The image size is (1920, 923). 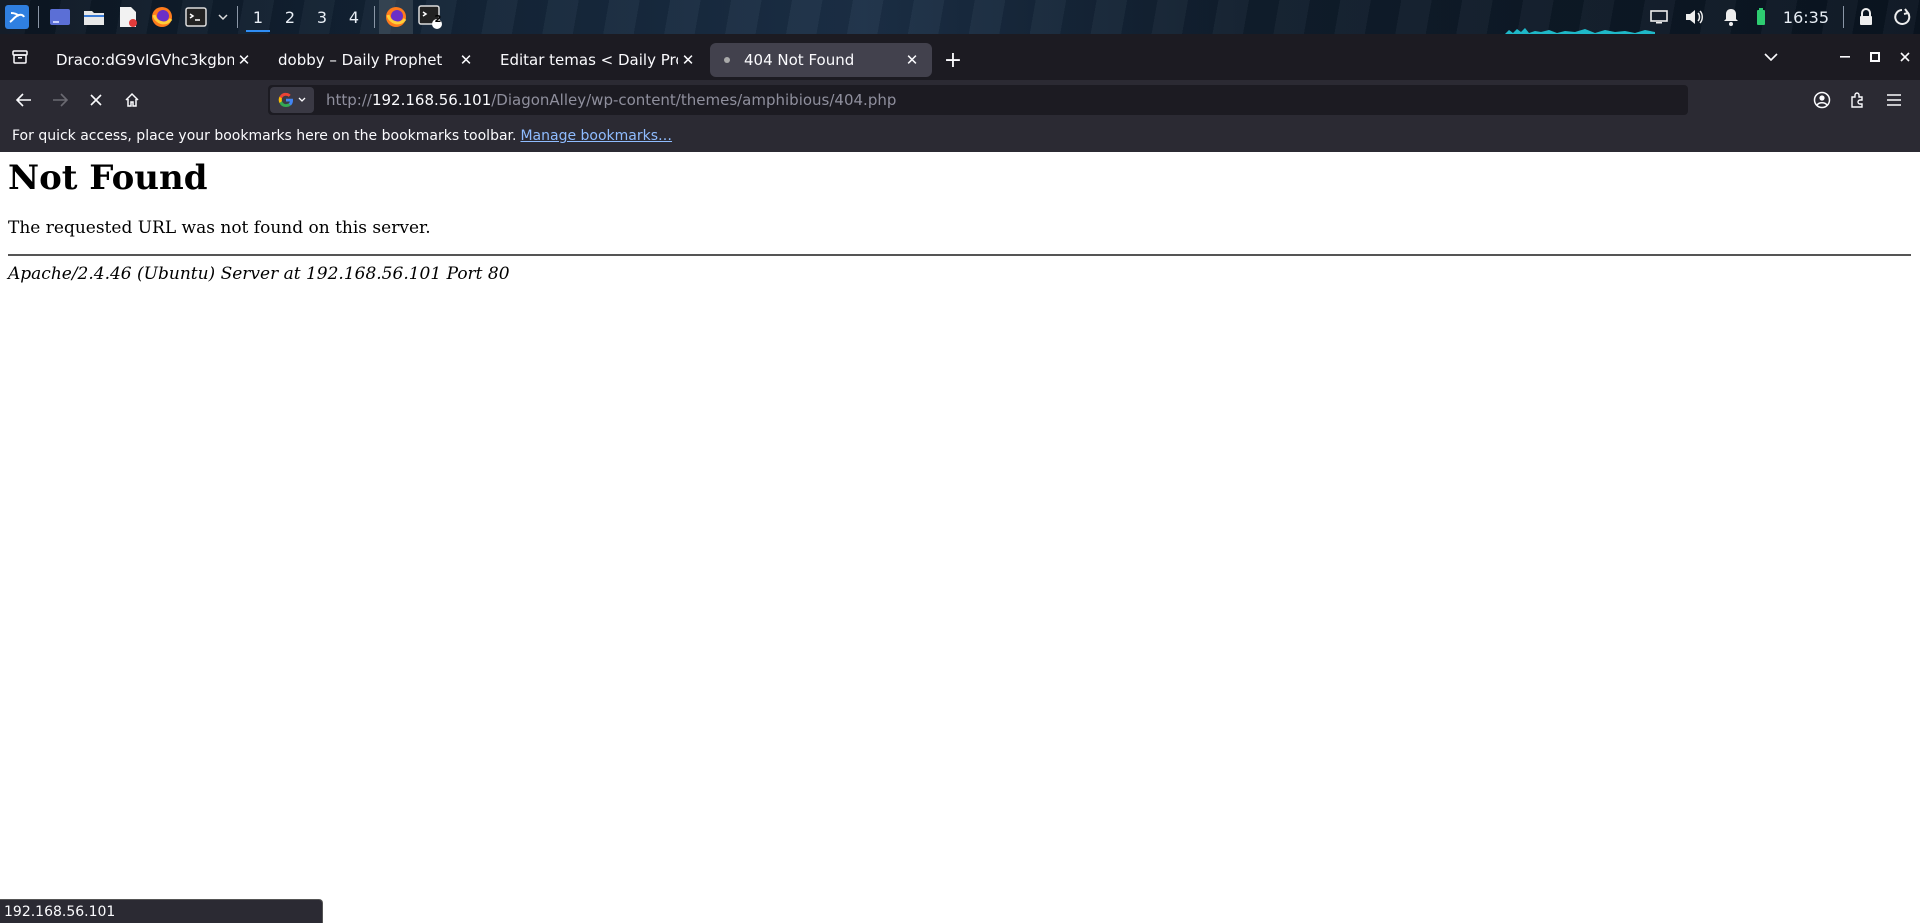 I want to click on volume-icon, so click(x=1695, y=17).